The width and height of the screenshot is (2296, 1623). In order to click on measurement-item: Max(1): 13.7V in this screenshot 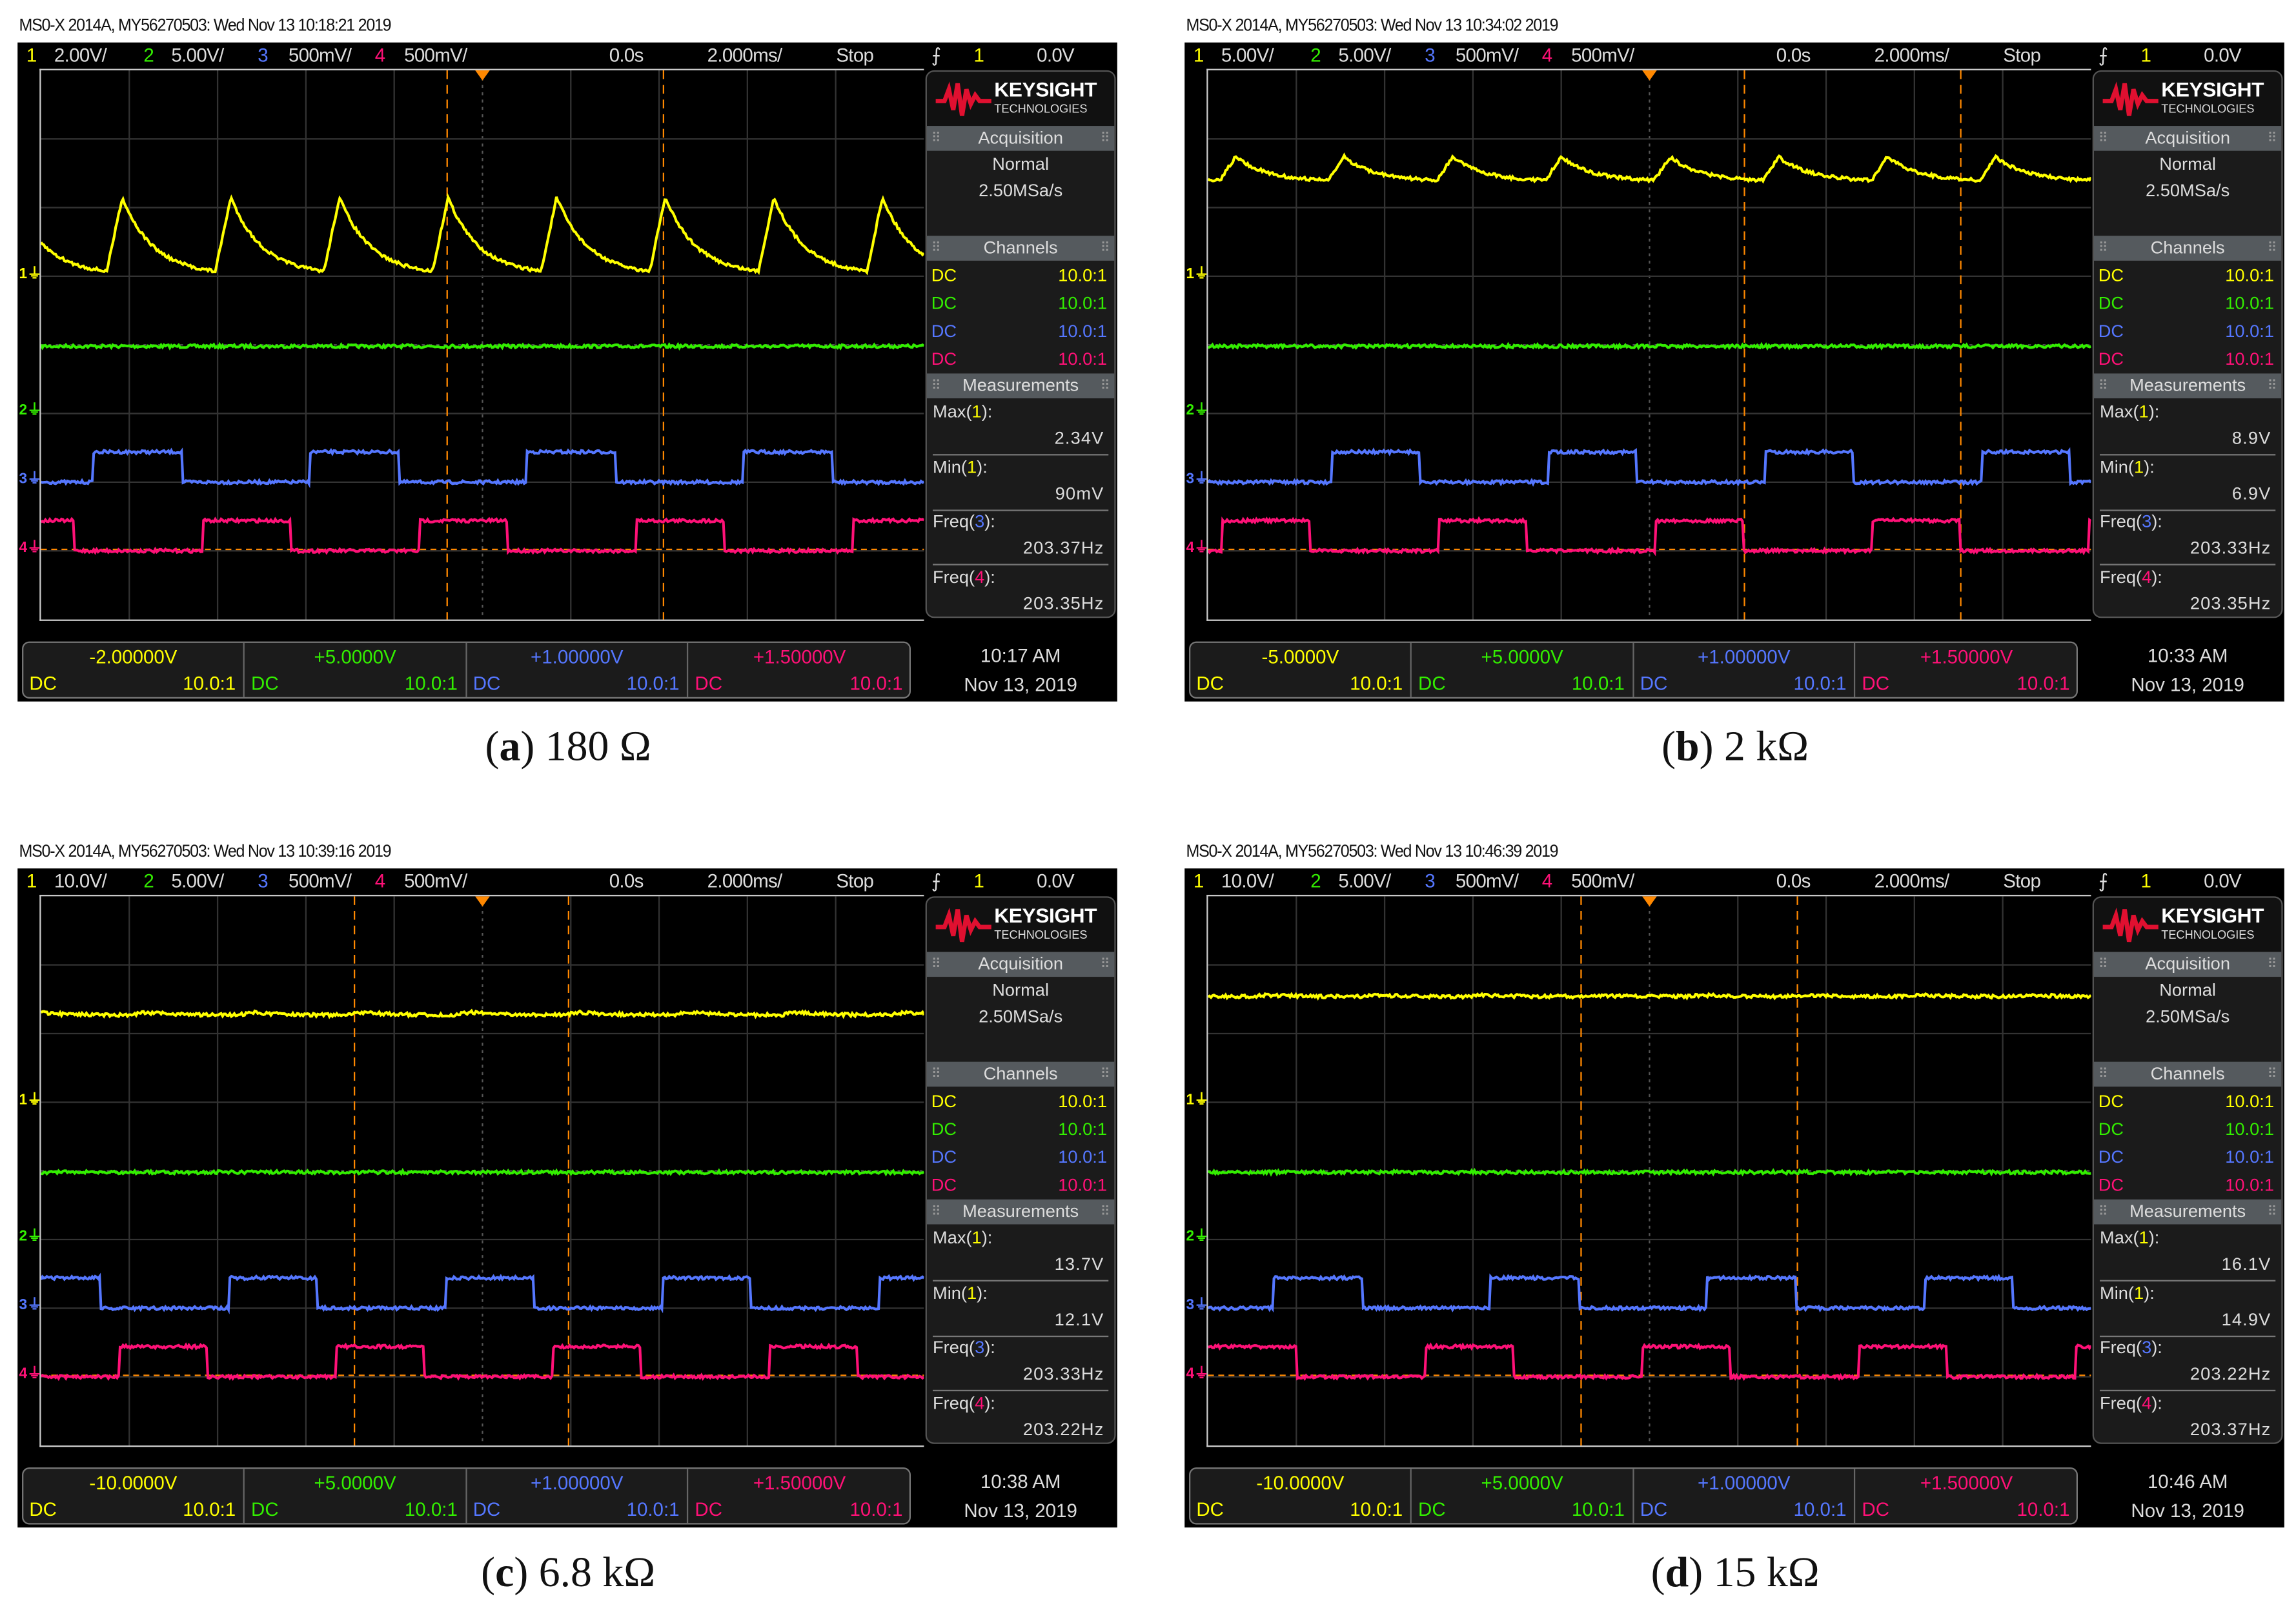, I will do `click(1021, 1254)`.